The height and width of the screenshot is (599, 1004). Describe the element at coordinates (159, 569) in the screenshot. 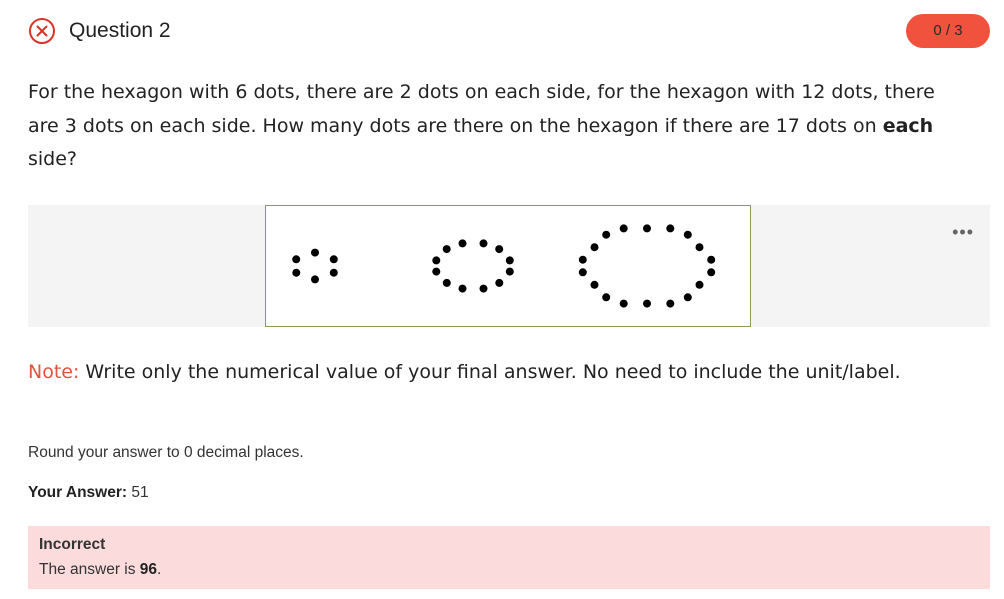

I see `feedback-suffix: .` at that location.